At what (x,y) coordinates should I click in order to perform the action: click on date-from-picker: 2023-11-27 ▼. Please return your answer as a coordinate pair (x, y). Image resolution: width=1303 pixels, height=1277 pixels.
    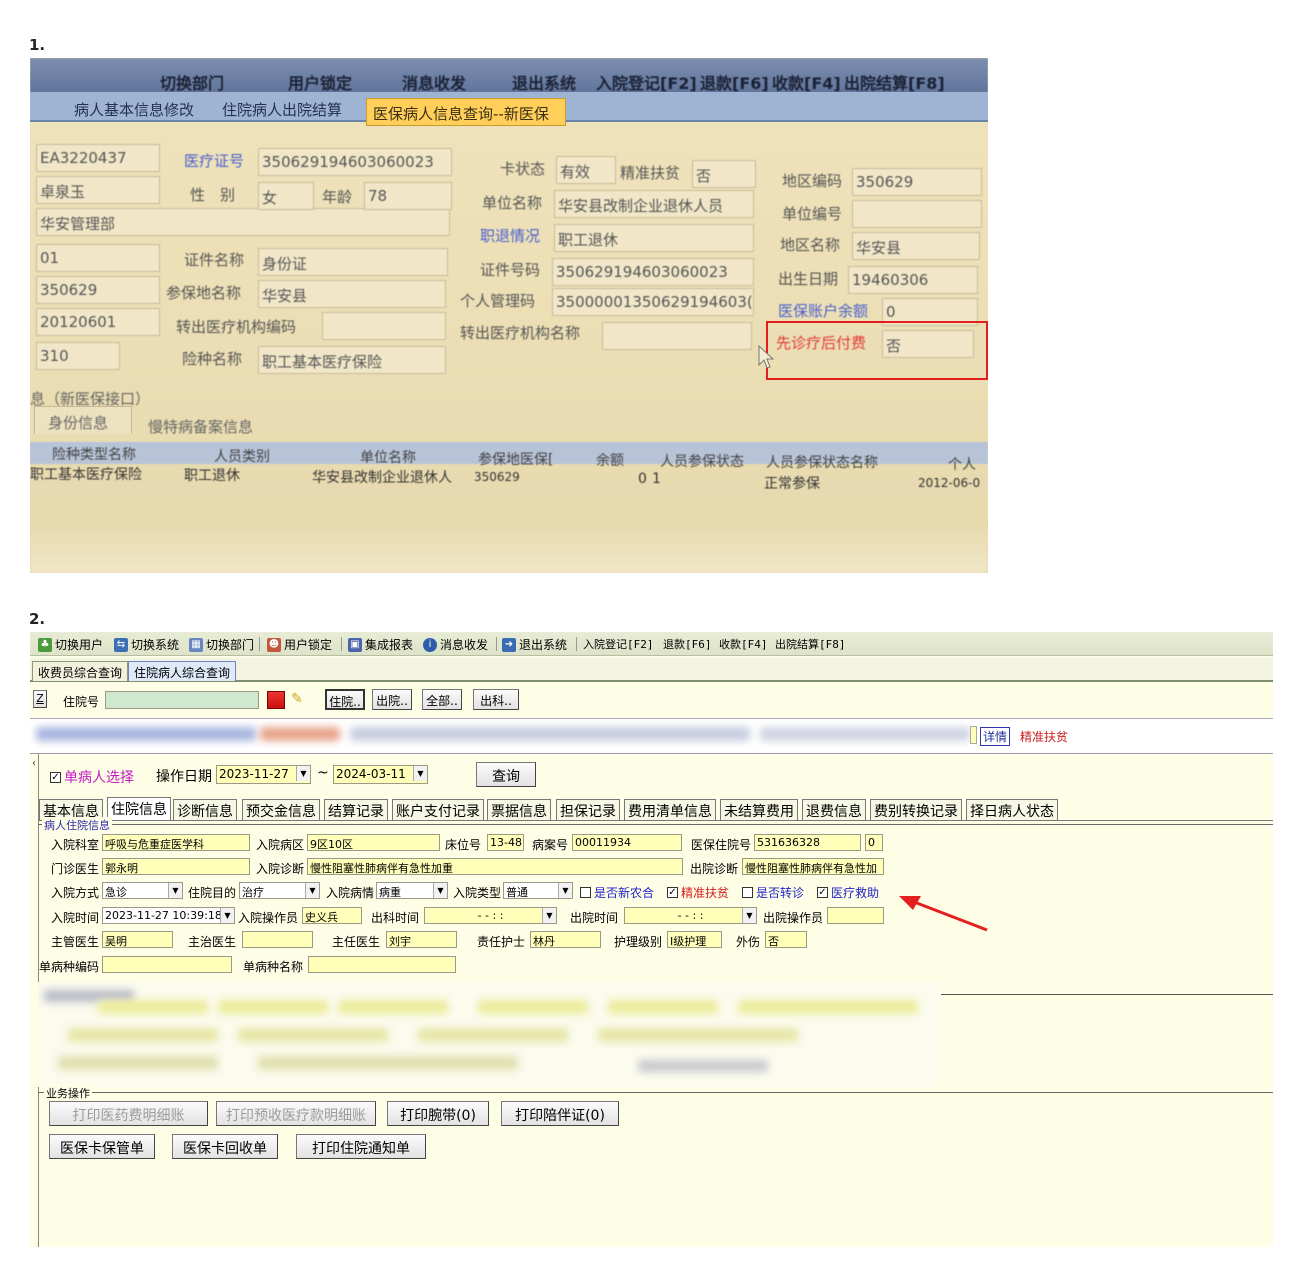
    Looking at the image, I should click on (263, 774).